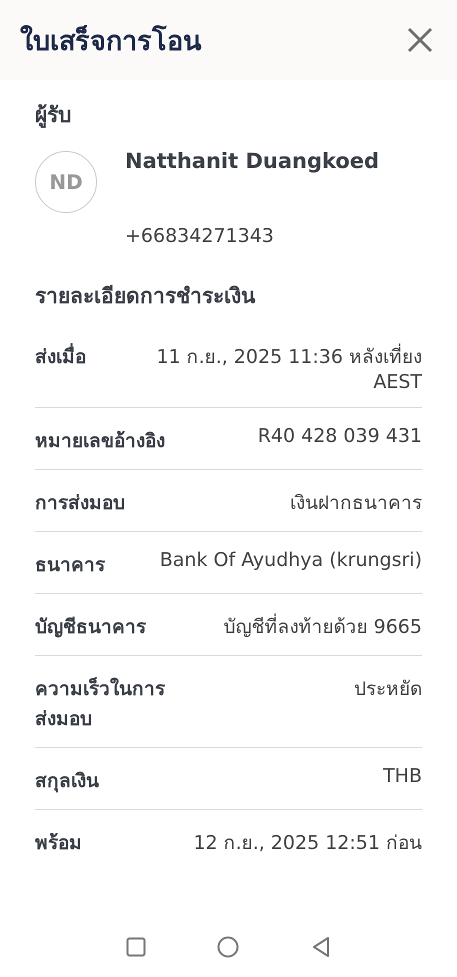 The image size is (457, 977). I want to click on detail-value: R40 428 039 431, so click(339, 437).